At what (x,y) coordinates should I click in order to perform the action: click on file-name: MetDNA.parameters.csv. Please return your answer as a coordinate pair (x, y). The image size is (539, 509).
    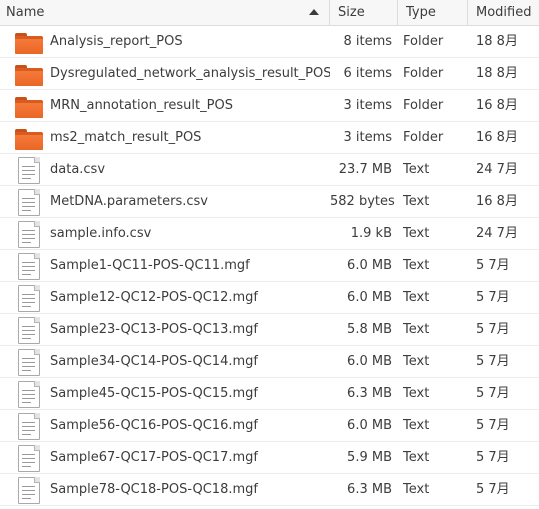
    Looking at the image, I should click on (129, 201).